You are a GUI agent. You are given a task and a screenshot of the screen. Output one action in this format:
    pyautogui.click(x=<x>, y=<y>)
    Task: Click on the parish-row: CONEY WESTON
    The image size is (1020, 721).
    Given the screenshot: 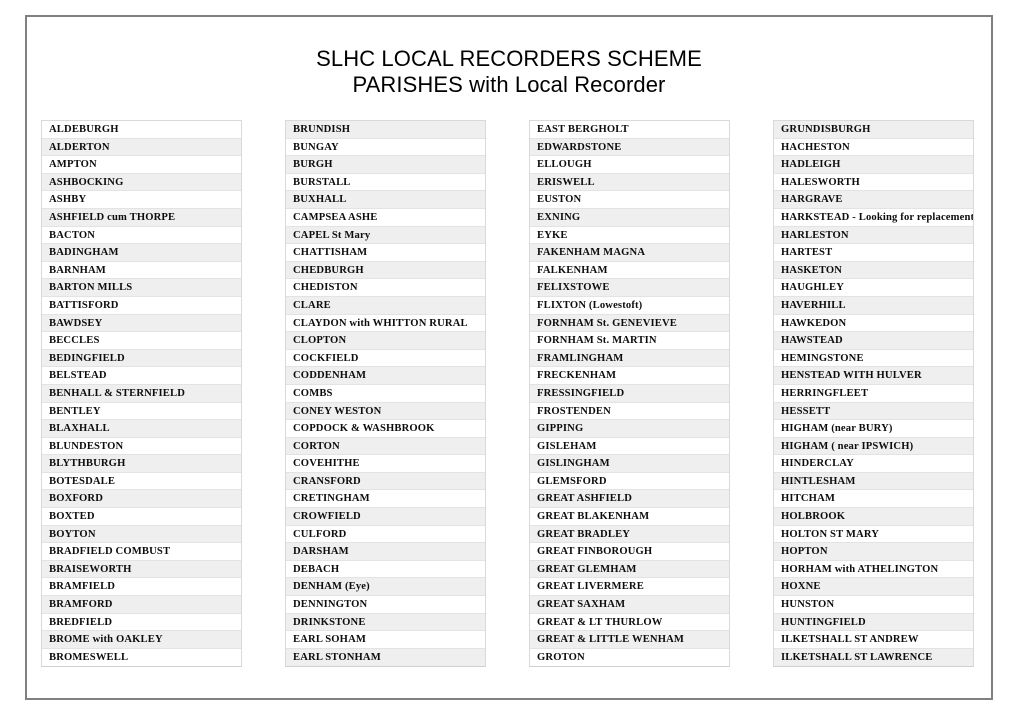 What is the action you would take?
    pyautogui.click(x=385, y=411)
    